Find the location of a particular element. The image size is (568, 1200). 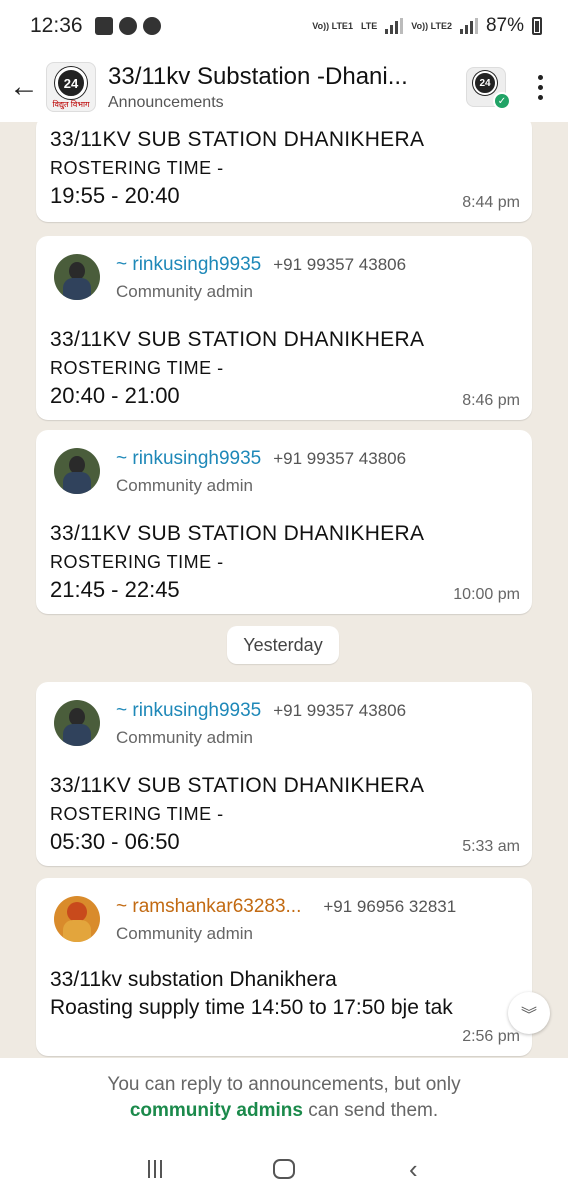

message-timestamp: 2:56 pm is located at coordinates (491, 1036).